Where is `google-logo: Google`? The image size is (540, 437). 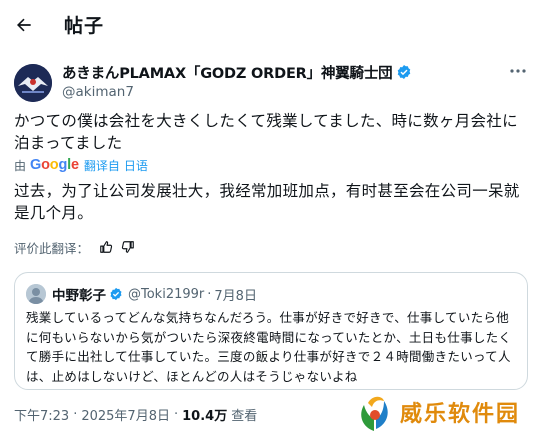 google-logo: Google is located at coordinates (54, 165).